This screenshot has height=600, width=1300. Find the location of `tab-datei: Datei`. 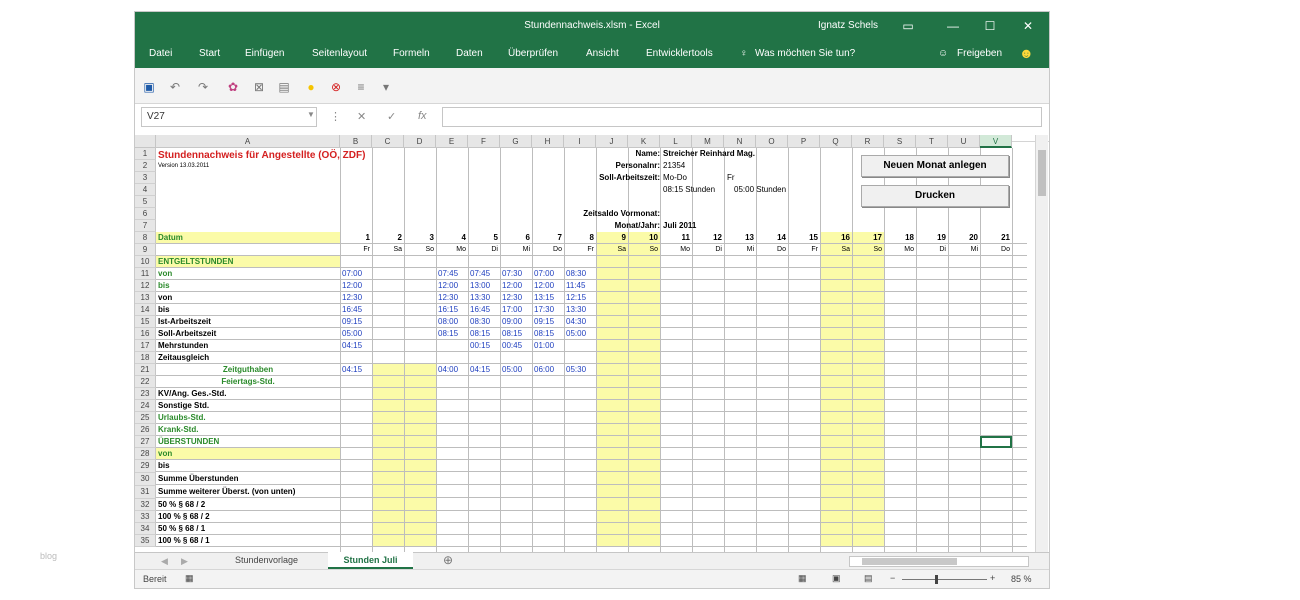

tab-datei: Datei is located at coordinates (160, 53).